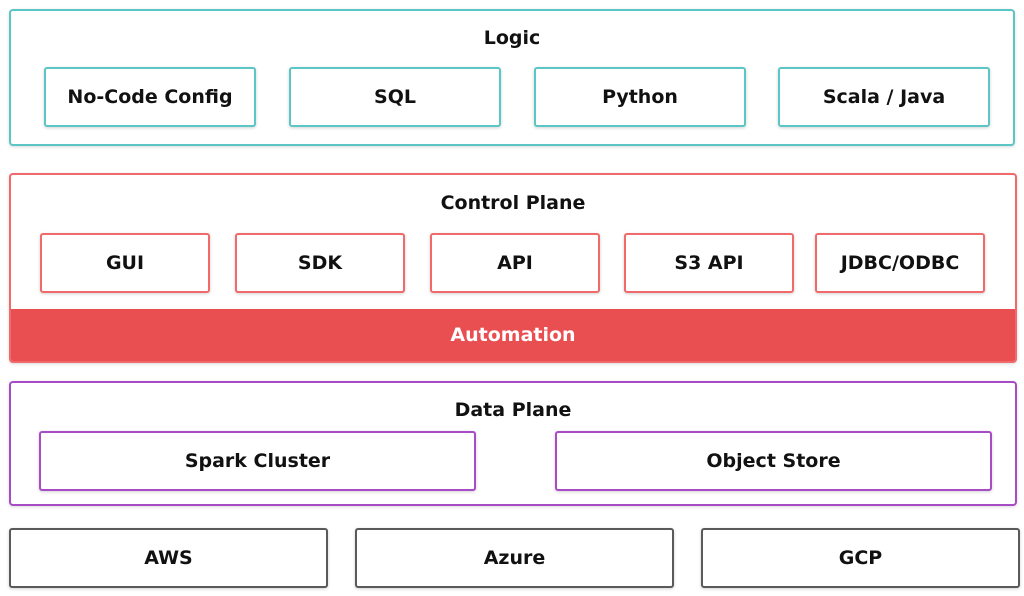 This screenshot has height=596, width=1024. I want to click on logic-title: Logic, so click(512, 38).